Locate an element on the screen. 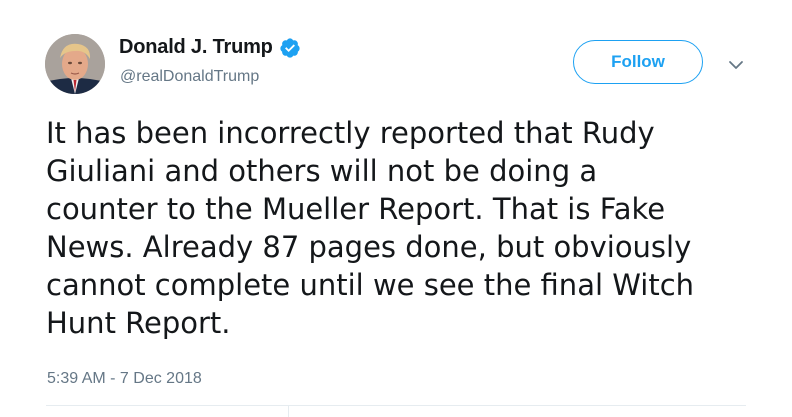 This screenshot has width=792, height=417. user-handle: @realDonaldTrump is located at coordinates (189, 77).